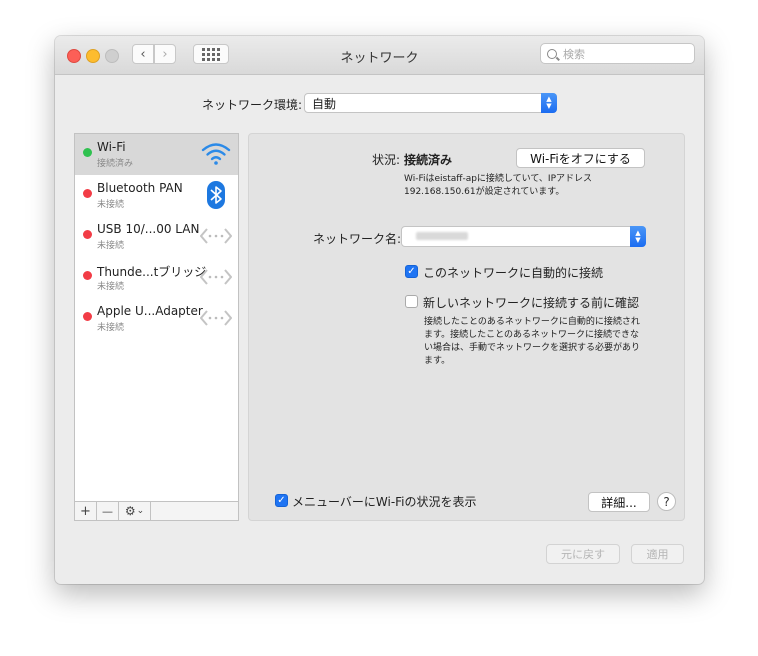  What do you see at coordinates (617, 53) in the screenshot?
I see `search-field: 検索` at bounding box center [617, 53].